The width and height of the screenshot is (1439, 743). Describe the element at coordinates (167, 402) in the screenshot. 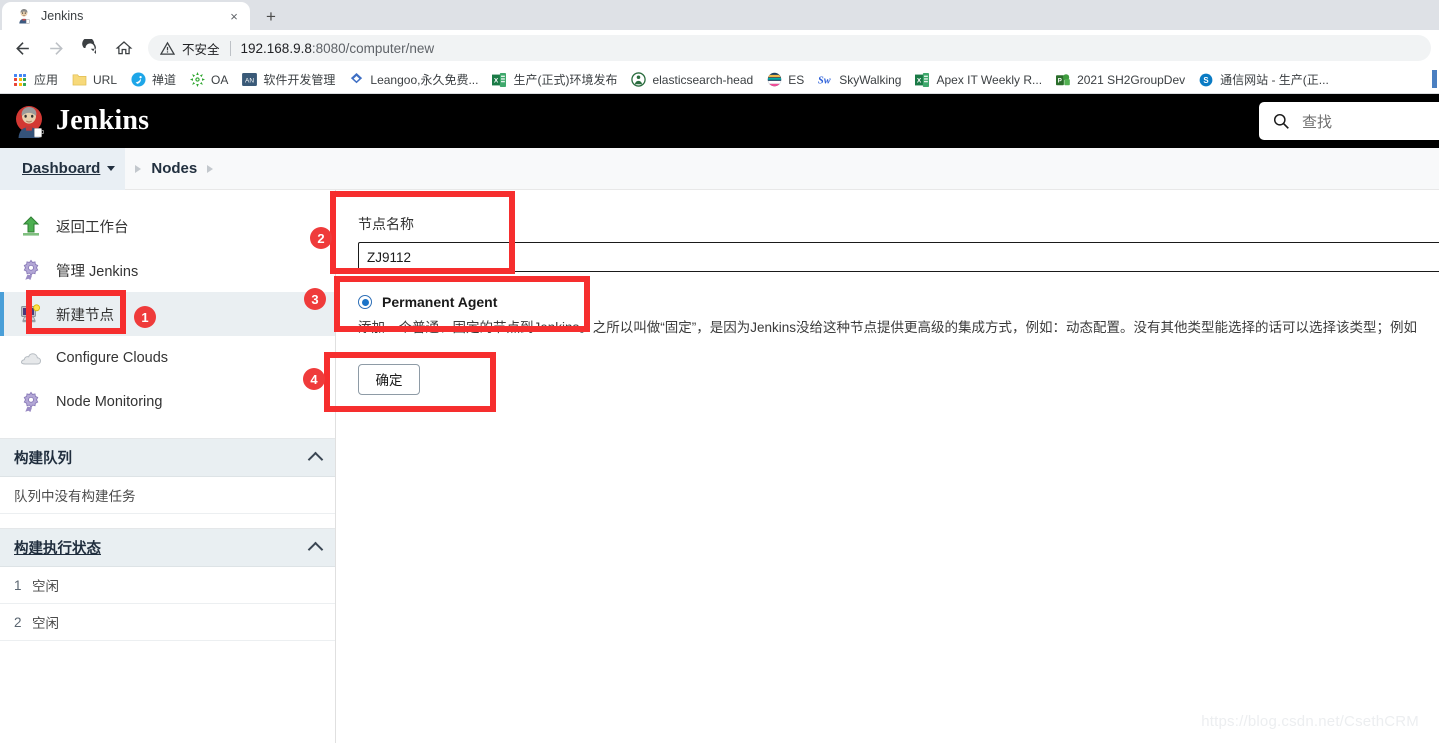

I see `sidebar-item-node-monitoring: Node Monitoring` at that location.